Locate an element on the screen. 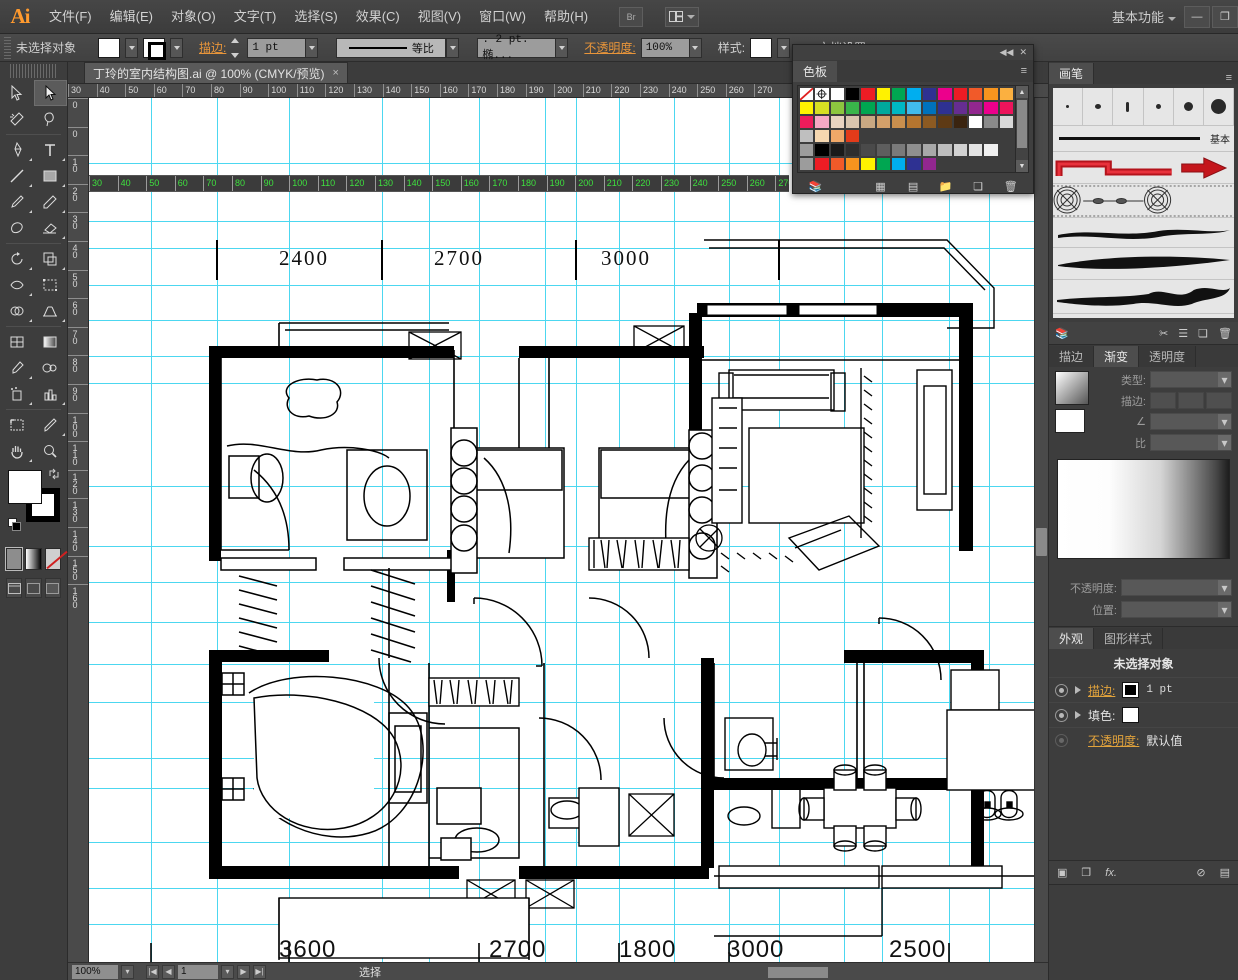  arrange-documents-icon is located at coordinates (682, 16).